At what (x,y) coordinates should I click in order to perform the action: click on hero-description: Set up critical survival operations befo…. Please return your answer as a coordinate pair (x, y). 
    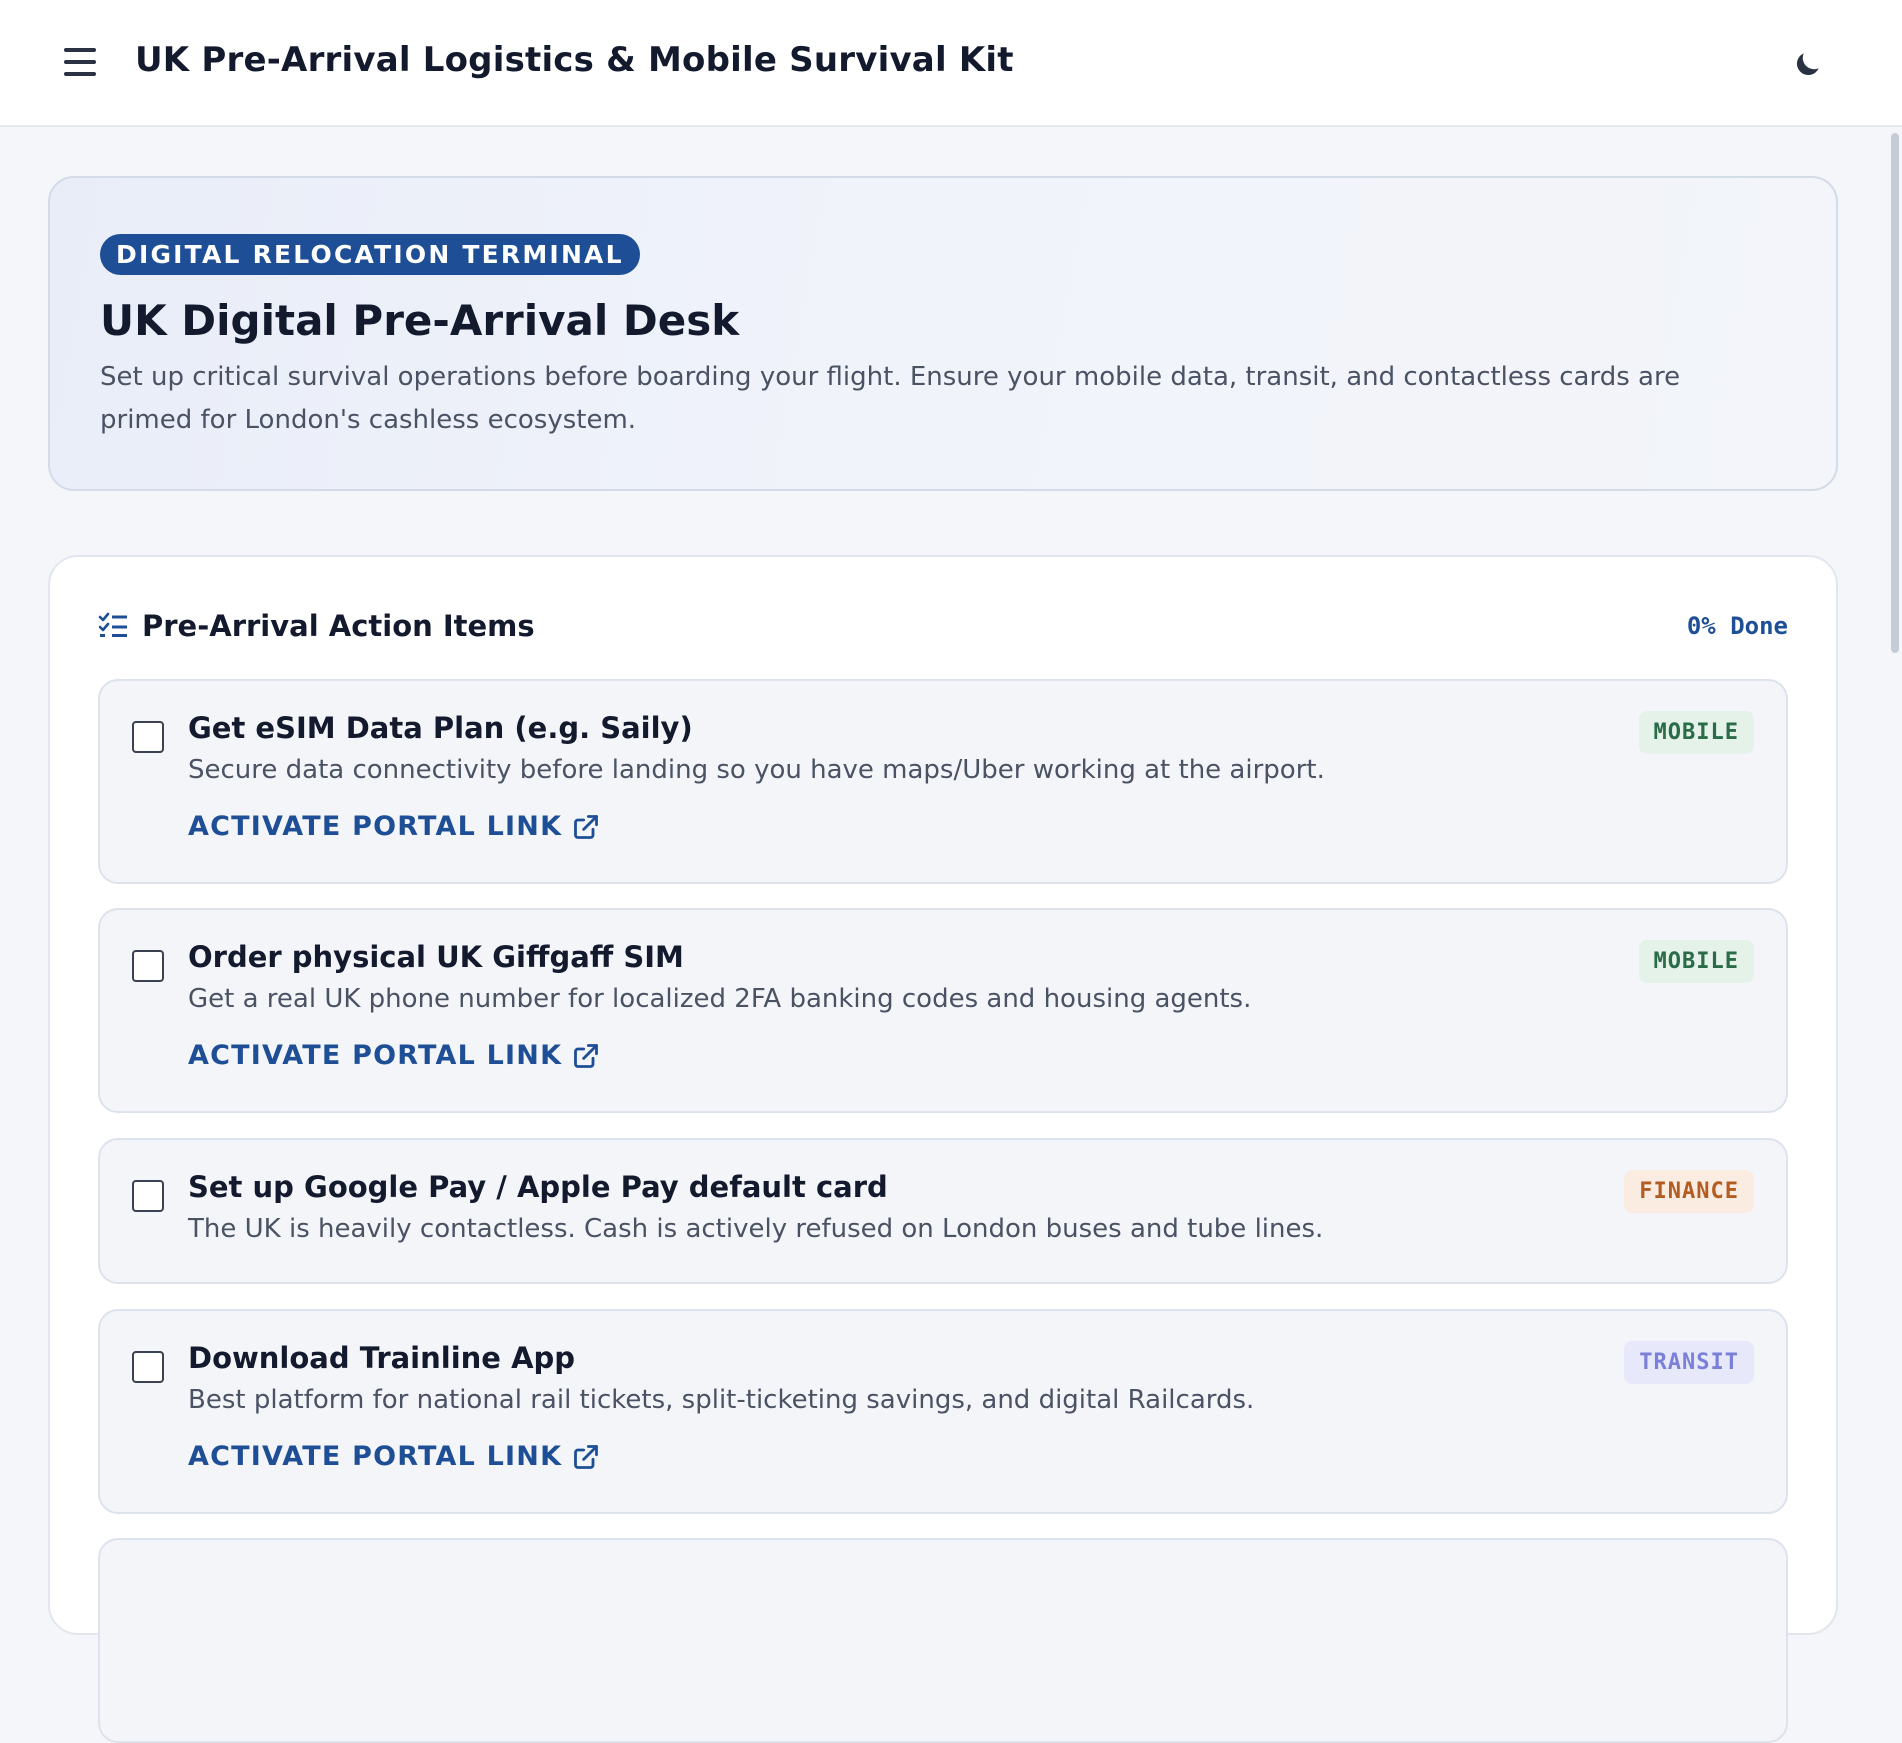
    Looking at the image, I should click on (890, 398).